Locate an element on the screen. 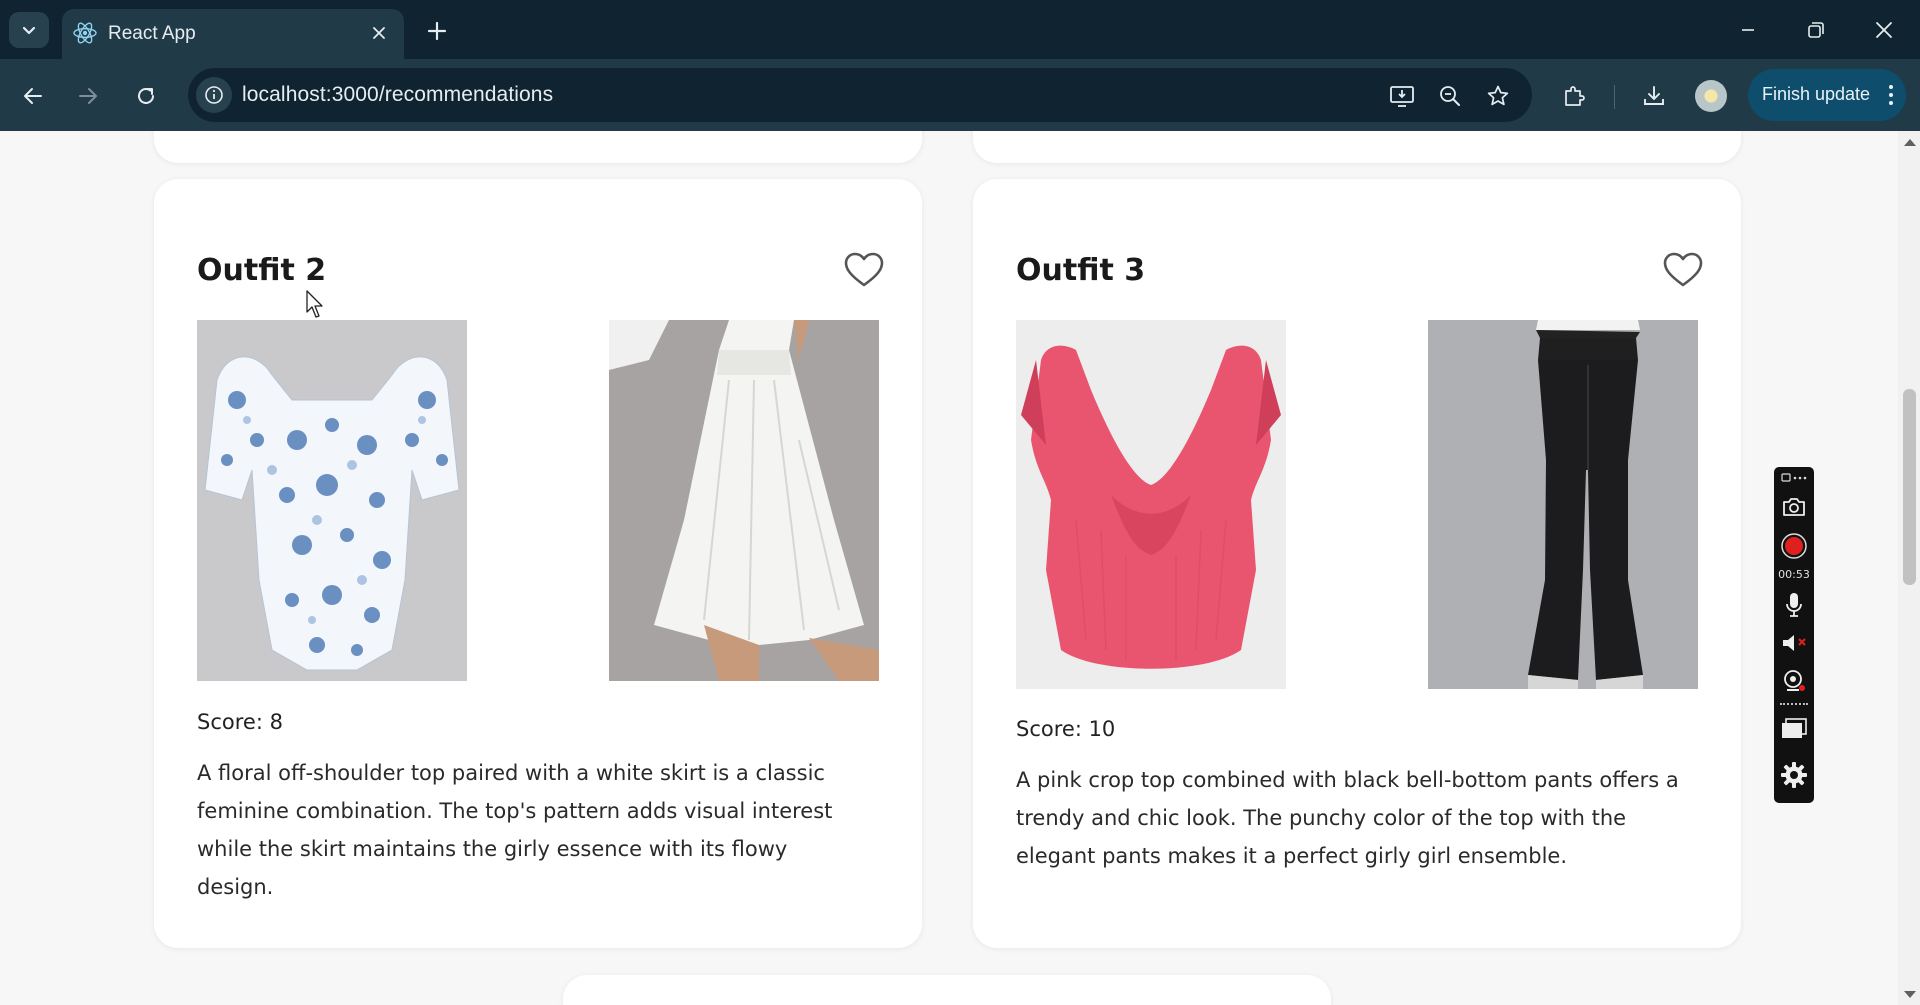 The image size is (1920, 1005). reload-icon is located at coordinates (146, 95).